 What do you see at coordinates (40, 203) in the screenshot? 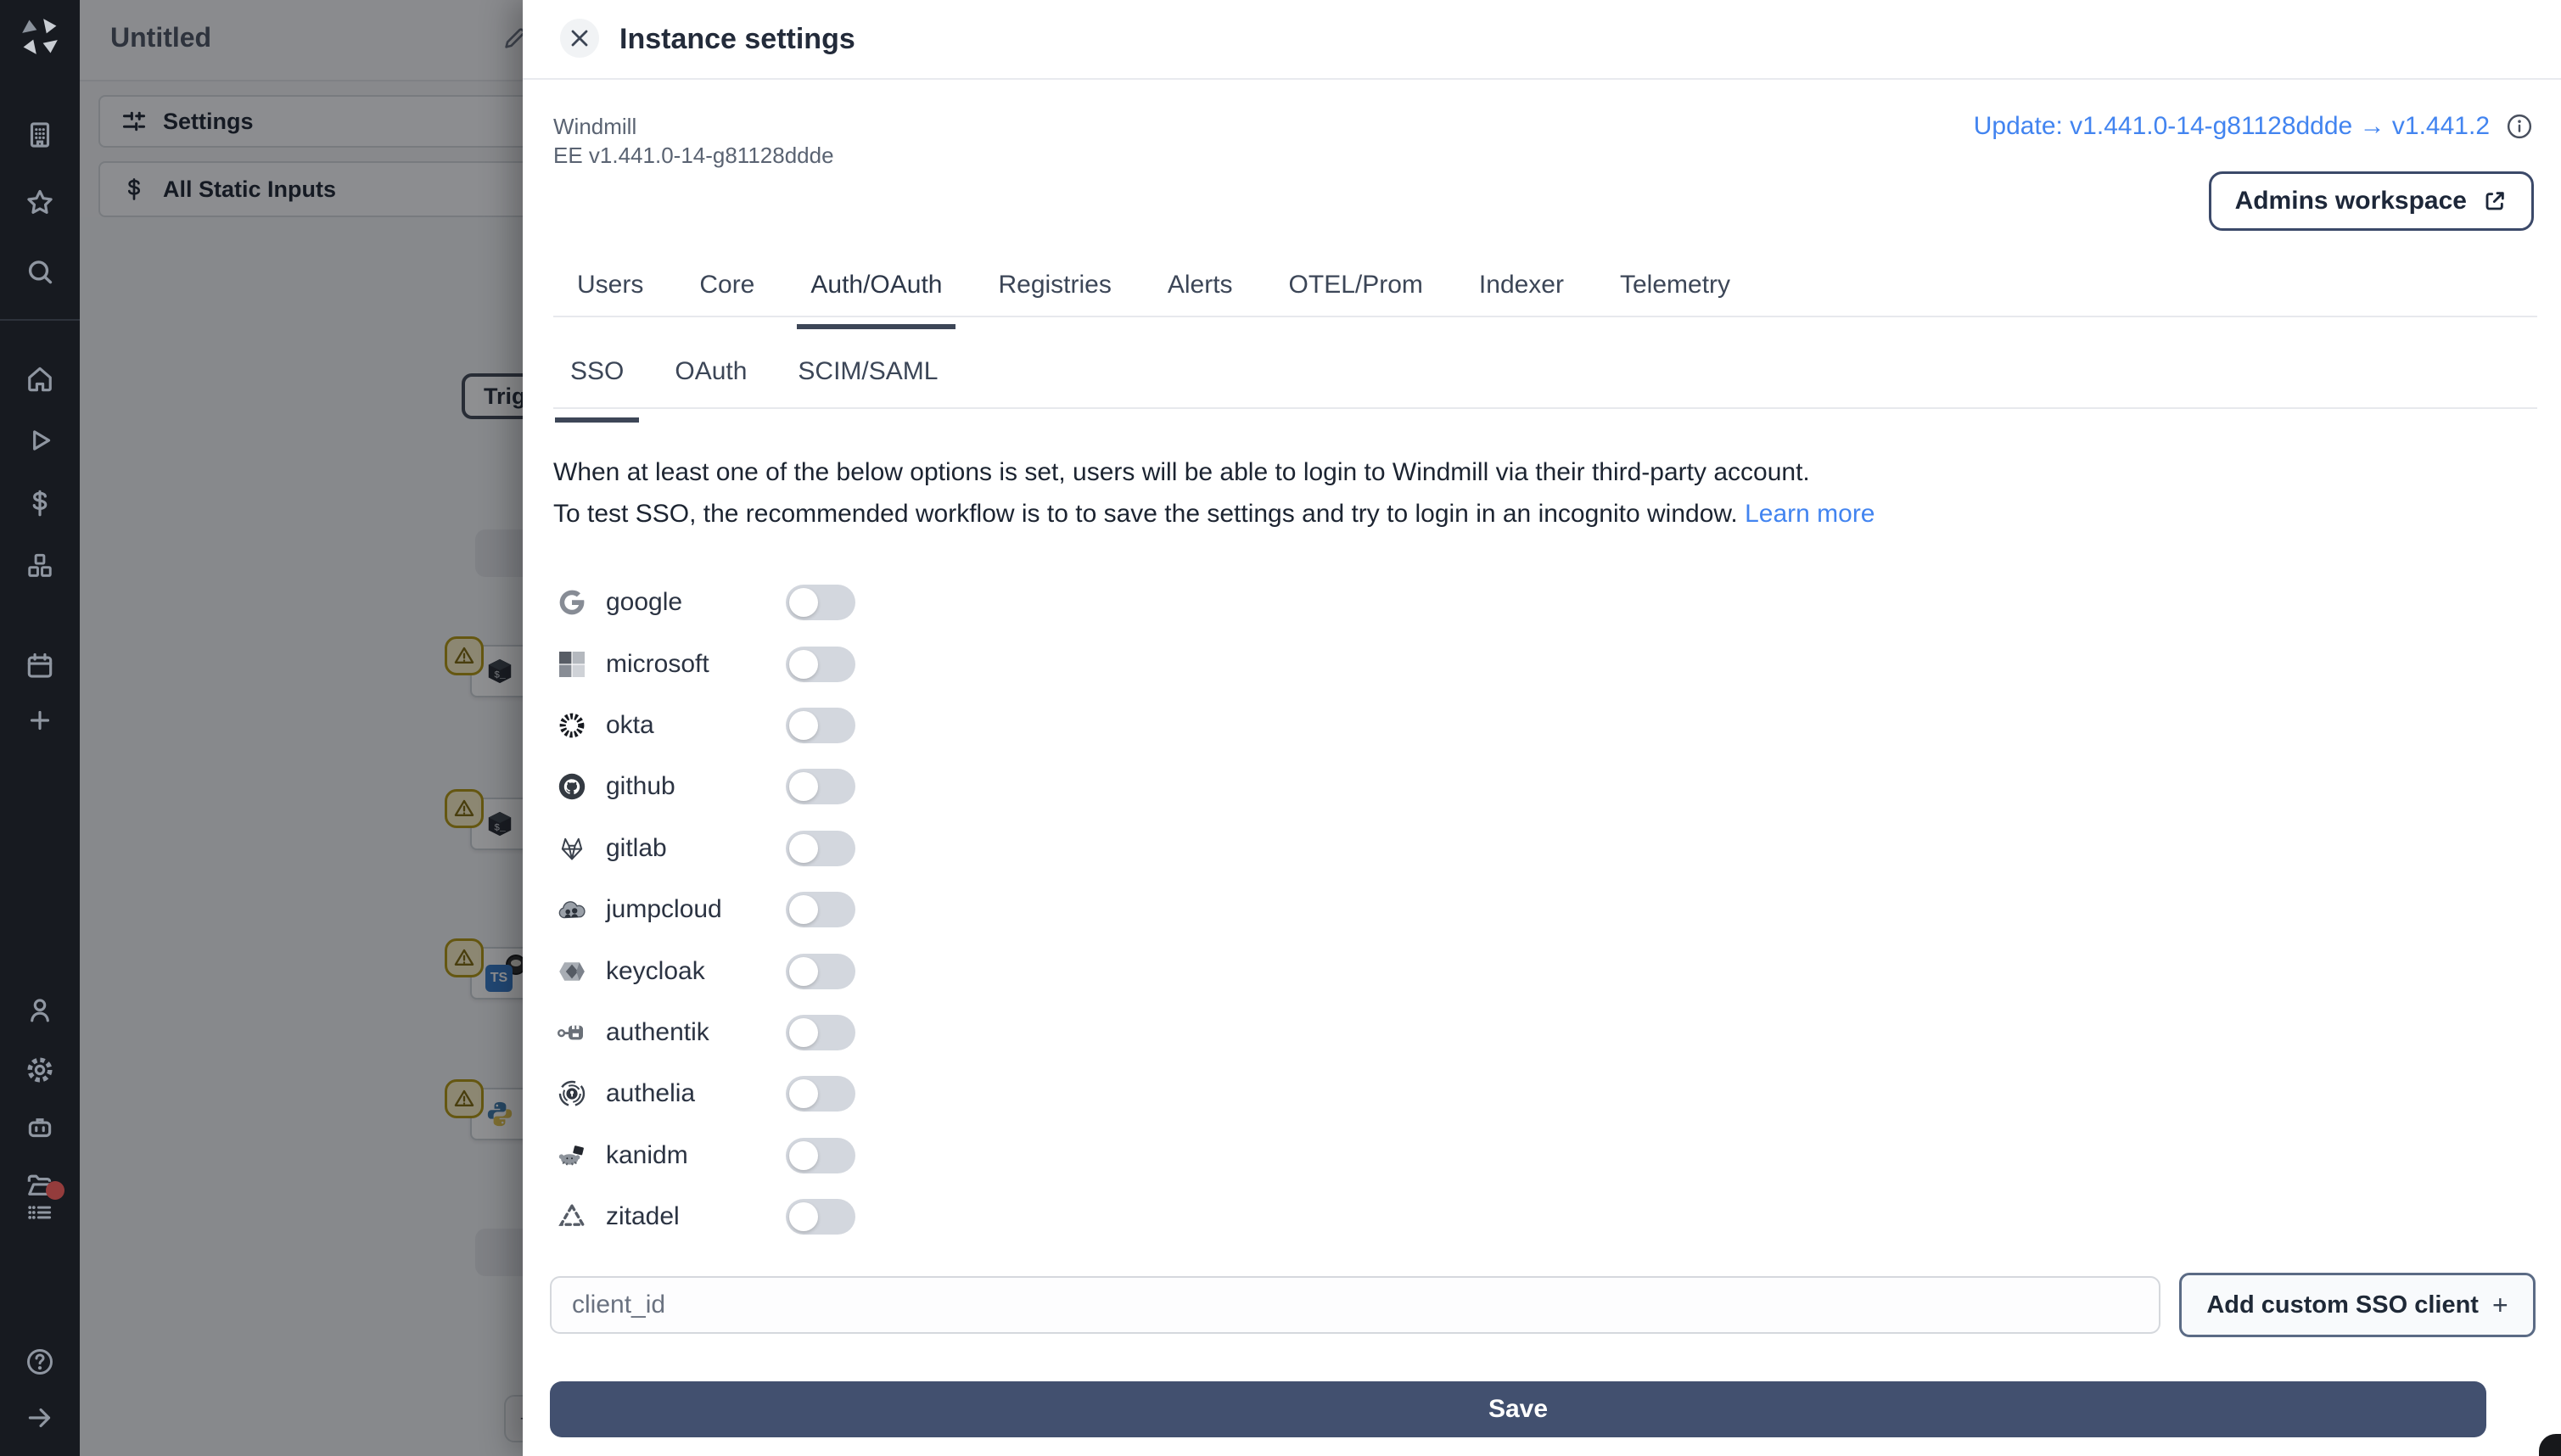
I see `favorites-star-icon` at bounding box center [40, 203].